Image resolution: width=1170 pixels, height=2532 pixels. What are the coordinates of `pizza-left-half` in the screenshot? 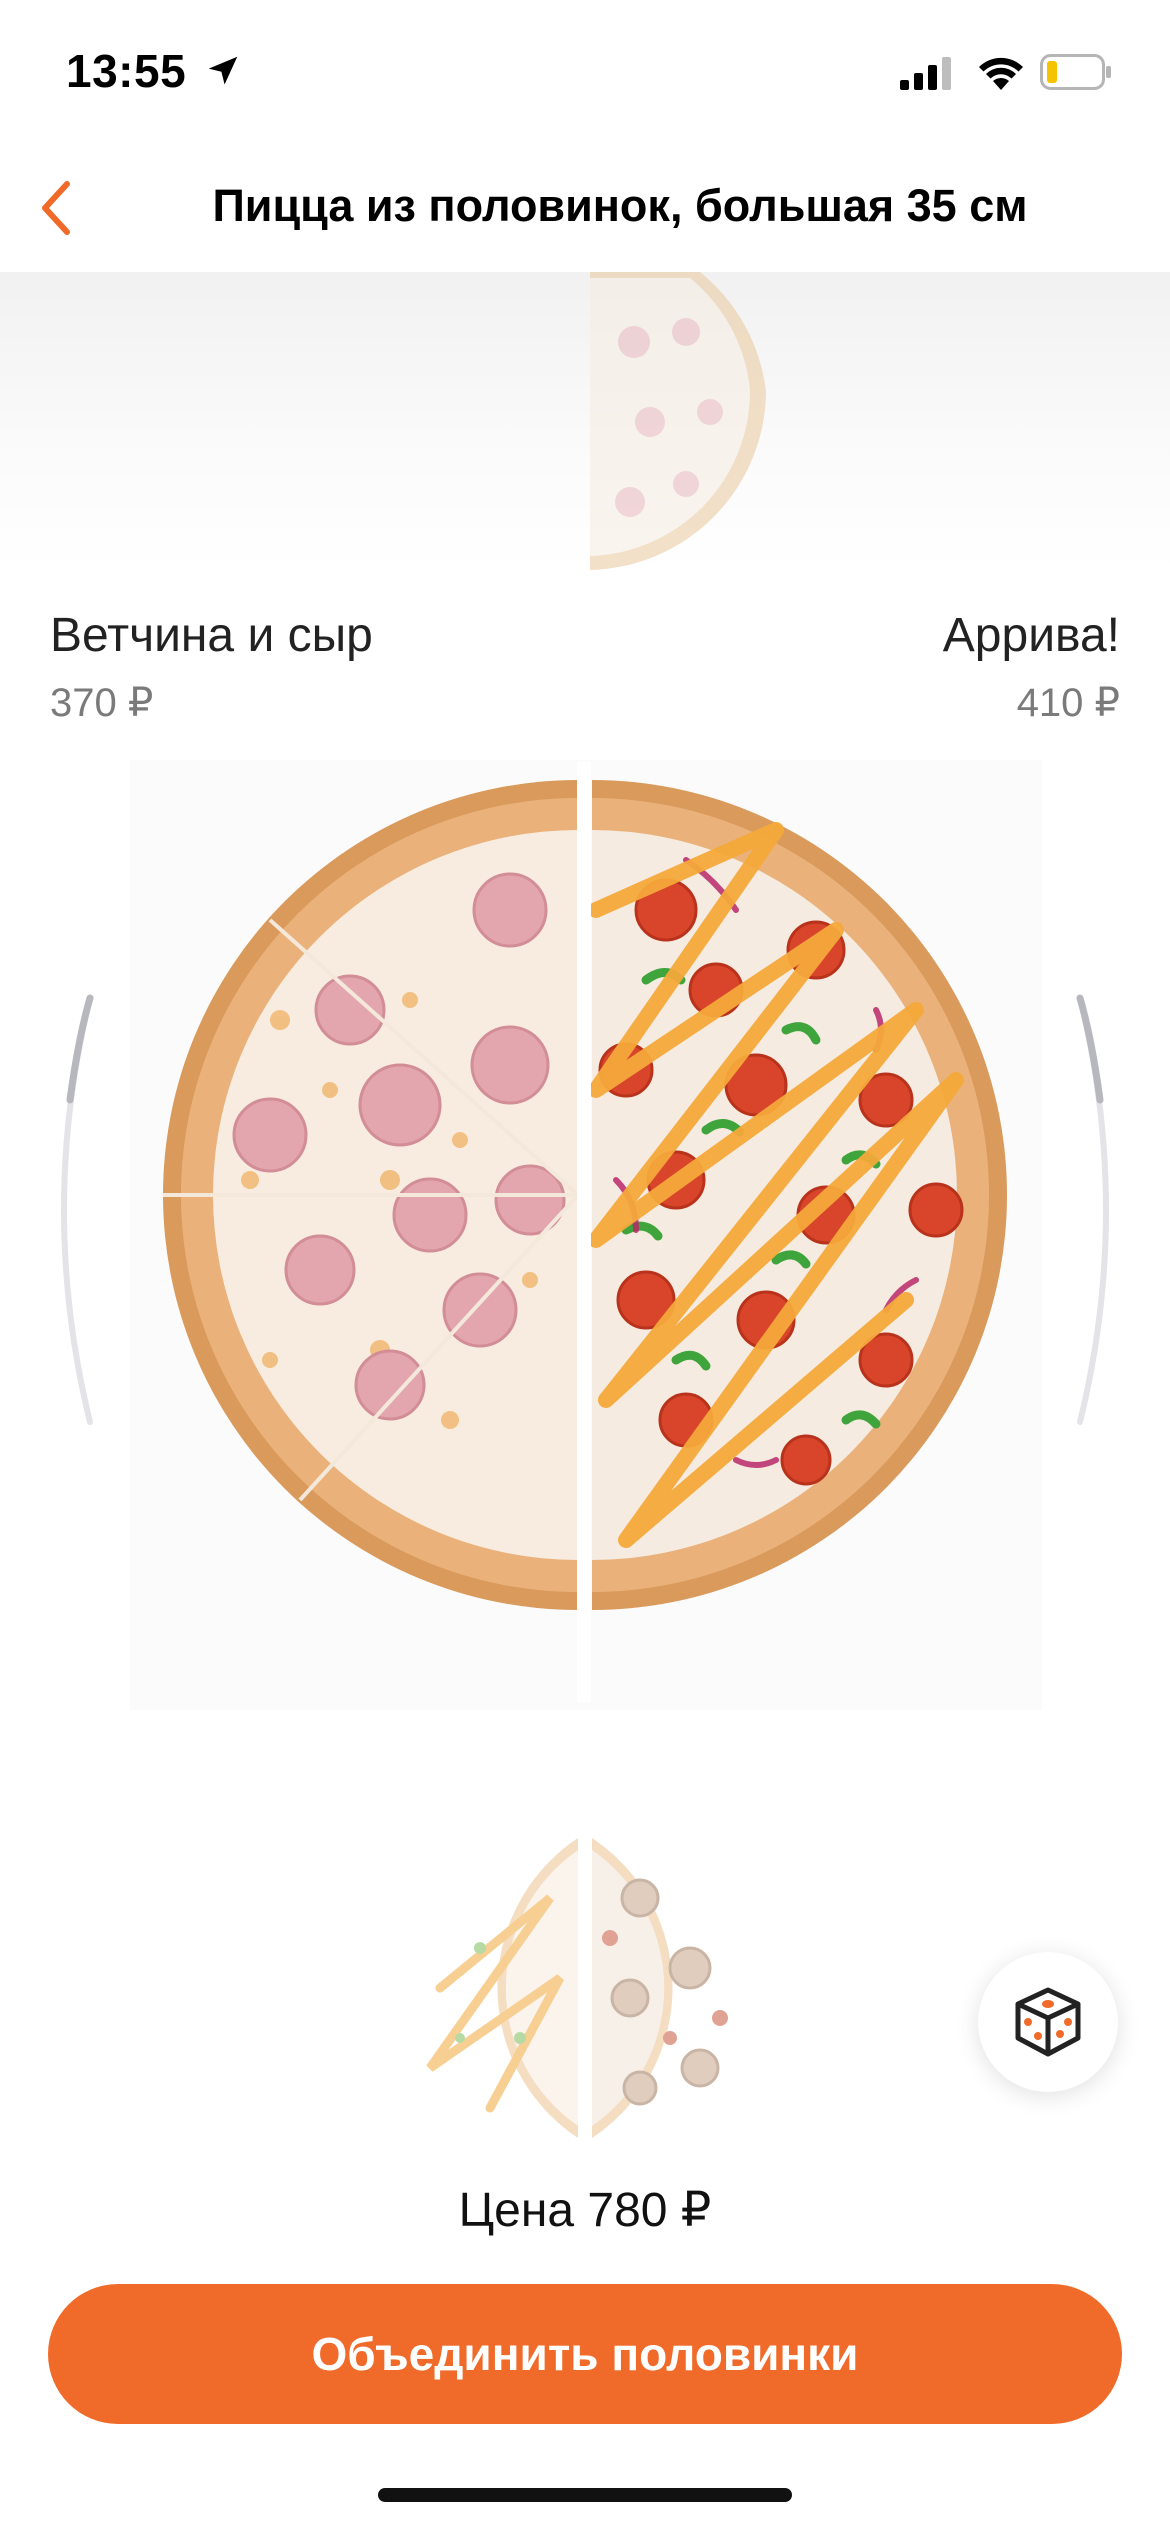 It's located at (358, 1235).